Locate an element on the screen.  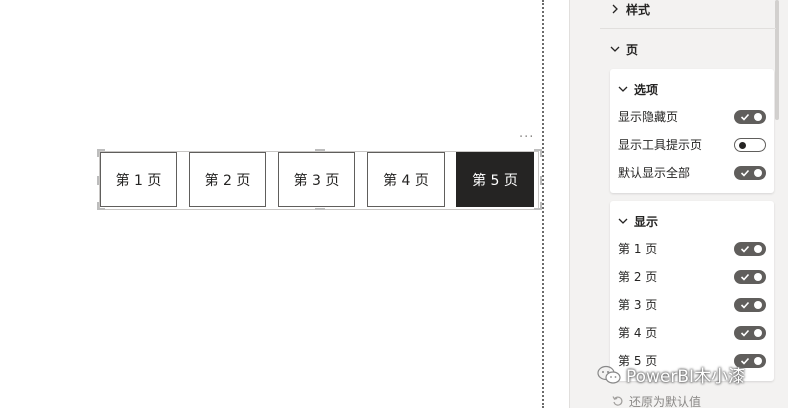
reset-to-default-button: 还原为默认值 is located at coordinates (656, 401).